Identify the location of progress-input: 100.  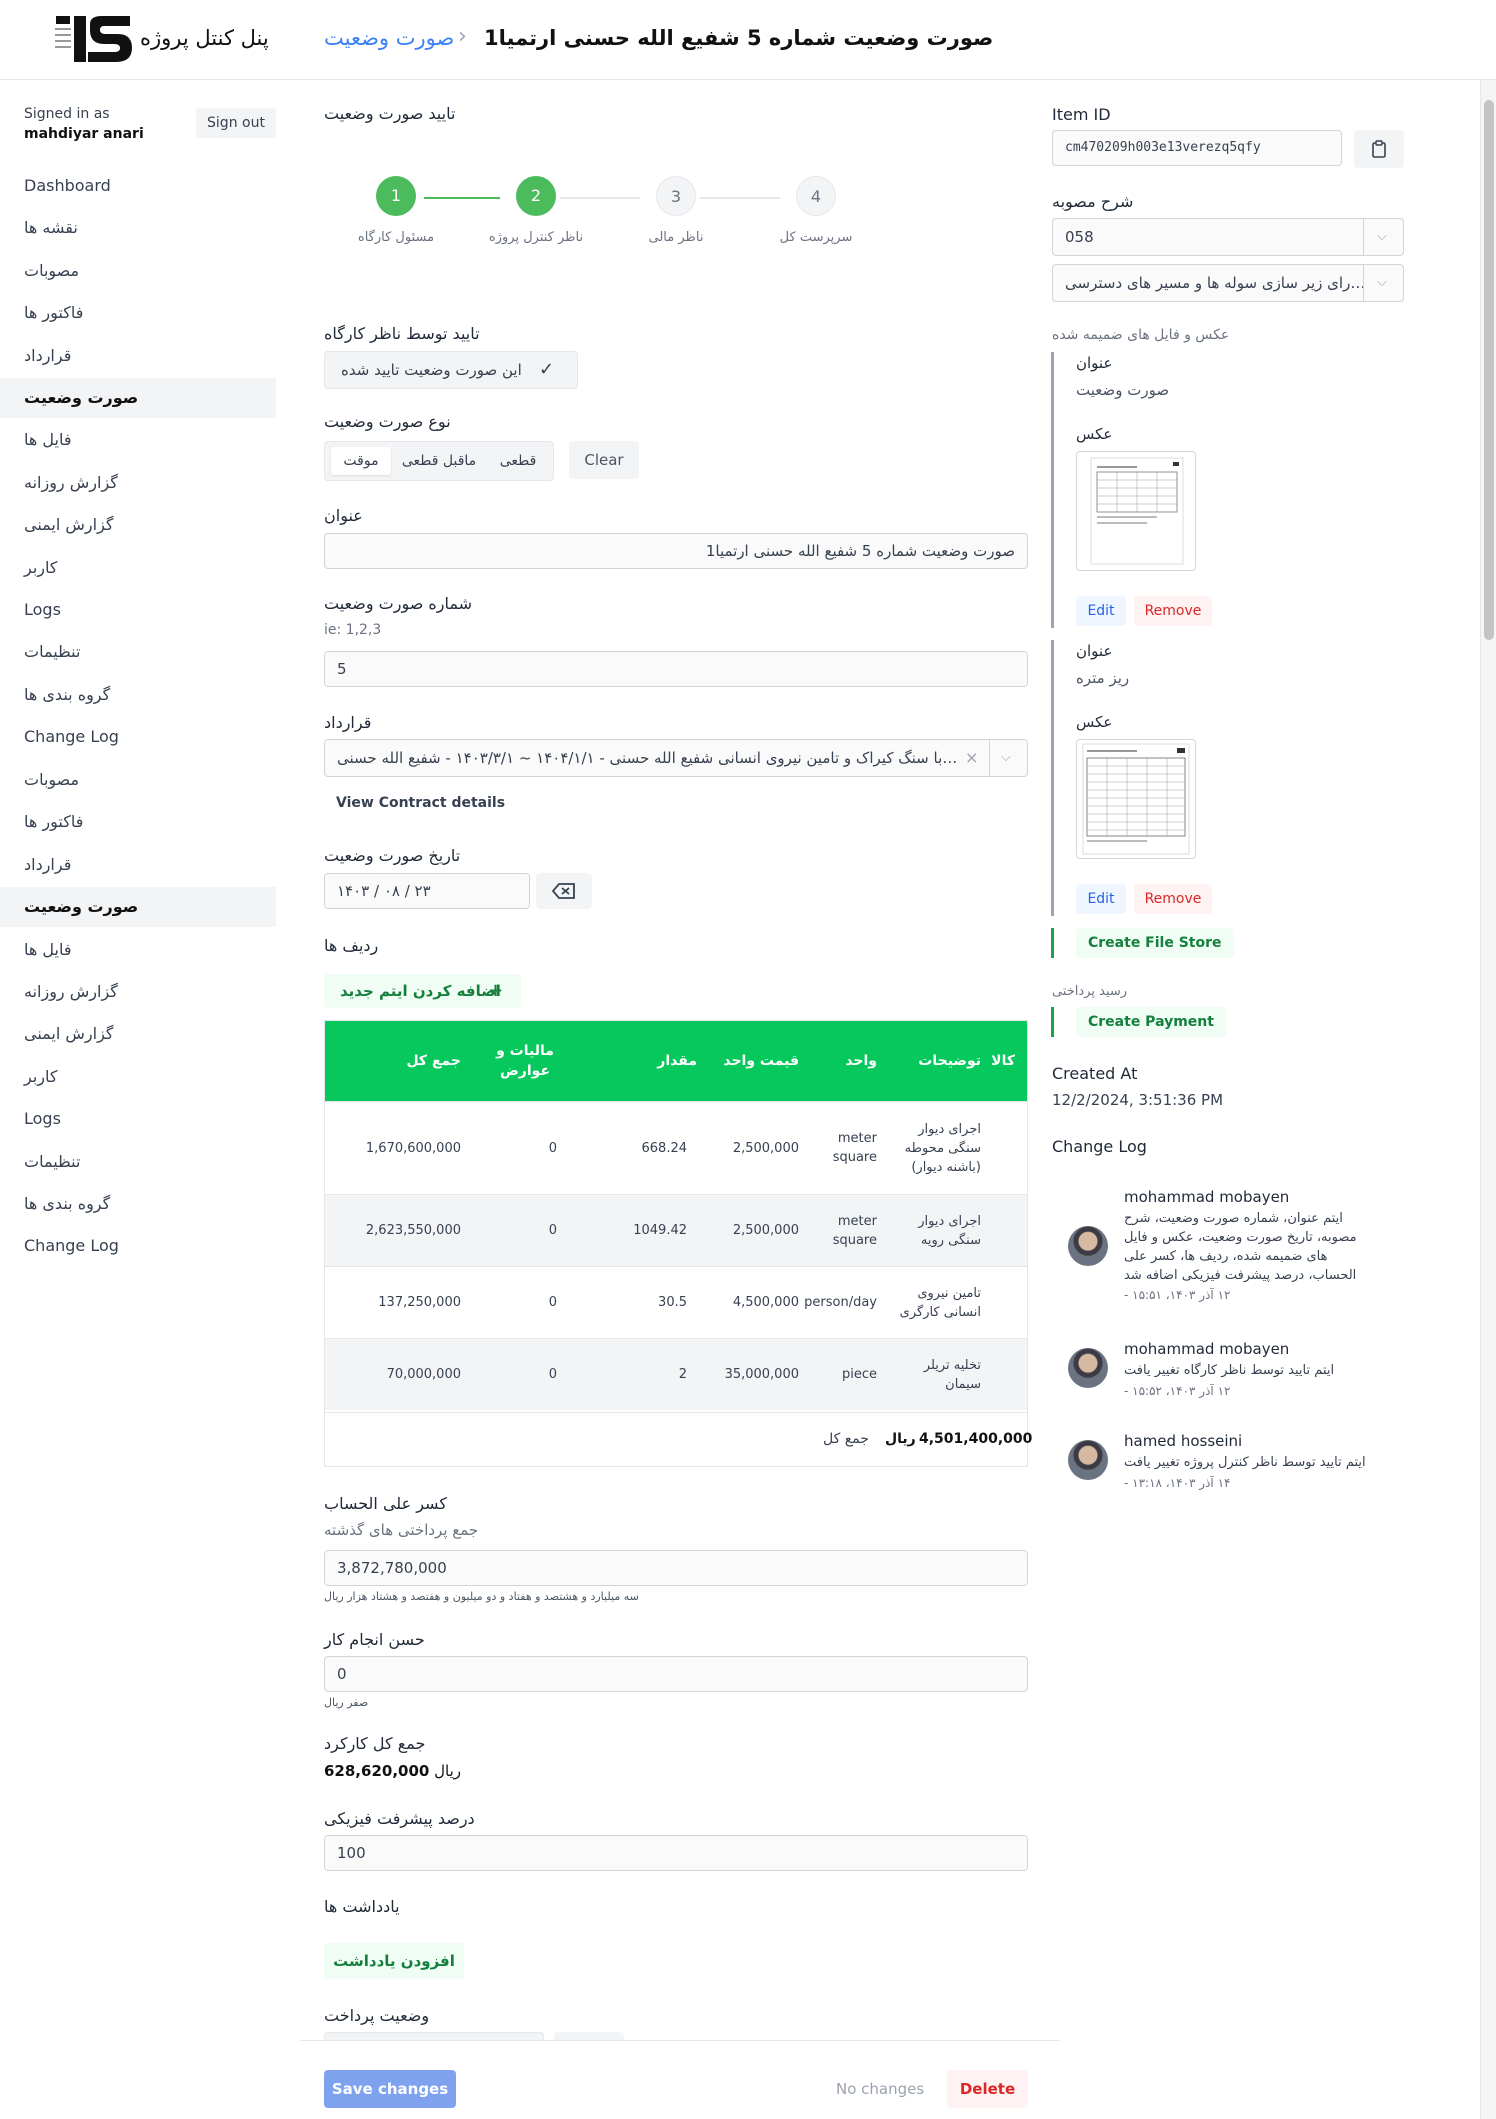
(676, 1853).